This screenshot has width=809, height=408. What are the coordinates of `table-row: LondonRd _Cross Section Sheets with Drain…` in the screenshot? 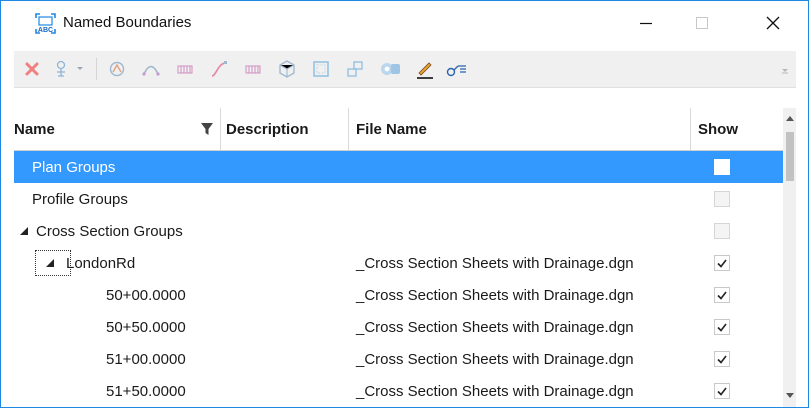 It's located at (398, 263).